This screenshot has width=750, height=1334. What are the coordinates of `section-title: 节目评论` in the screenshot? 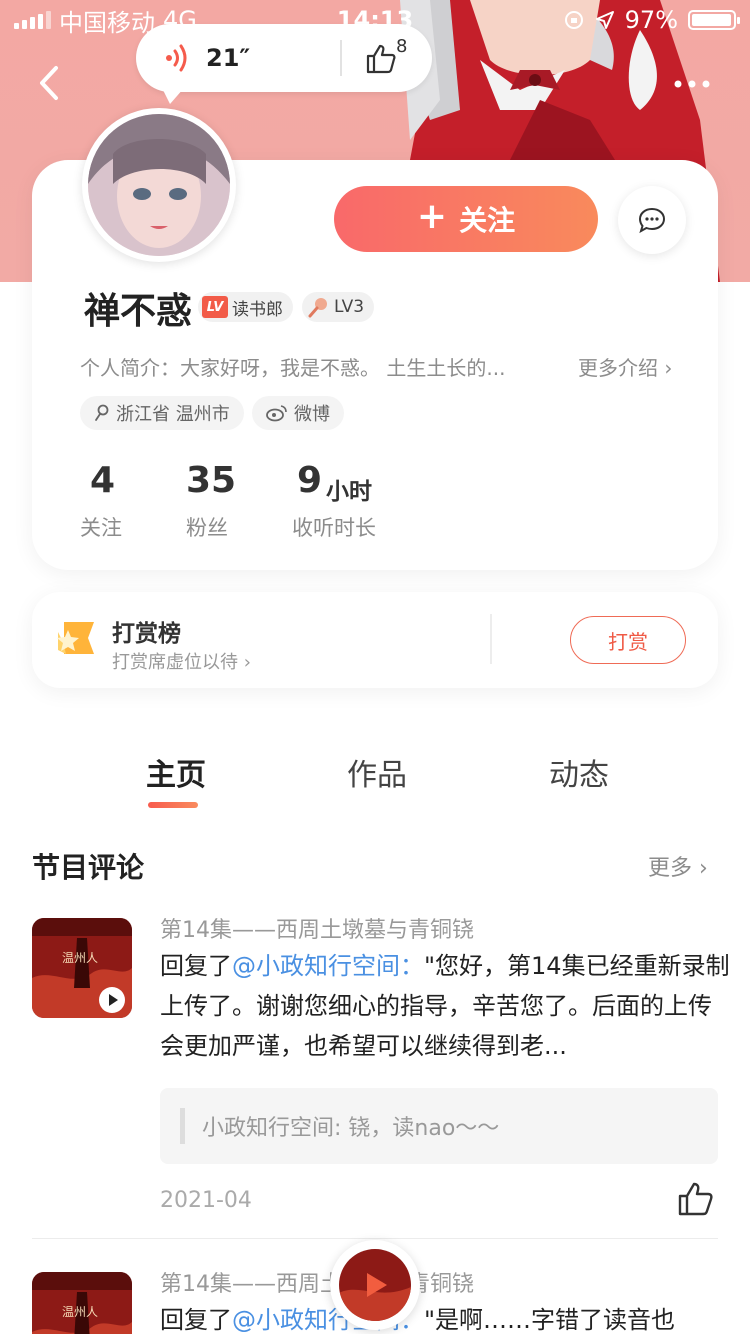 It's located at (88, 867).